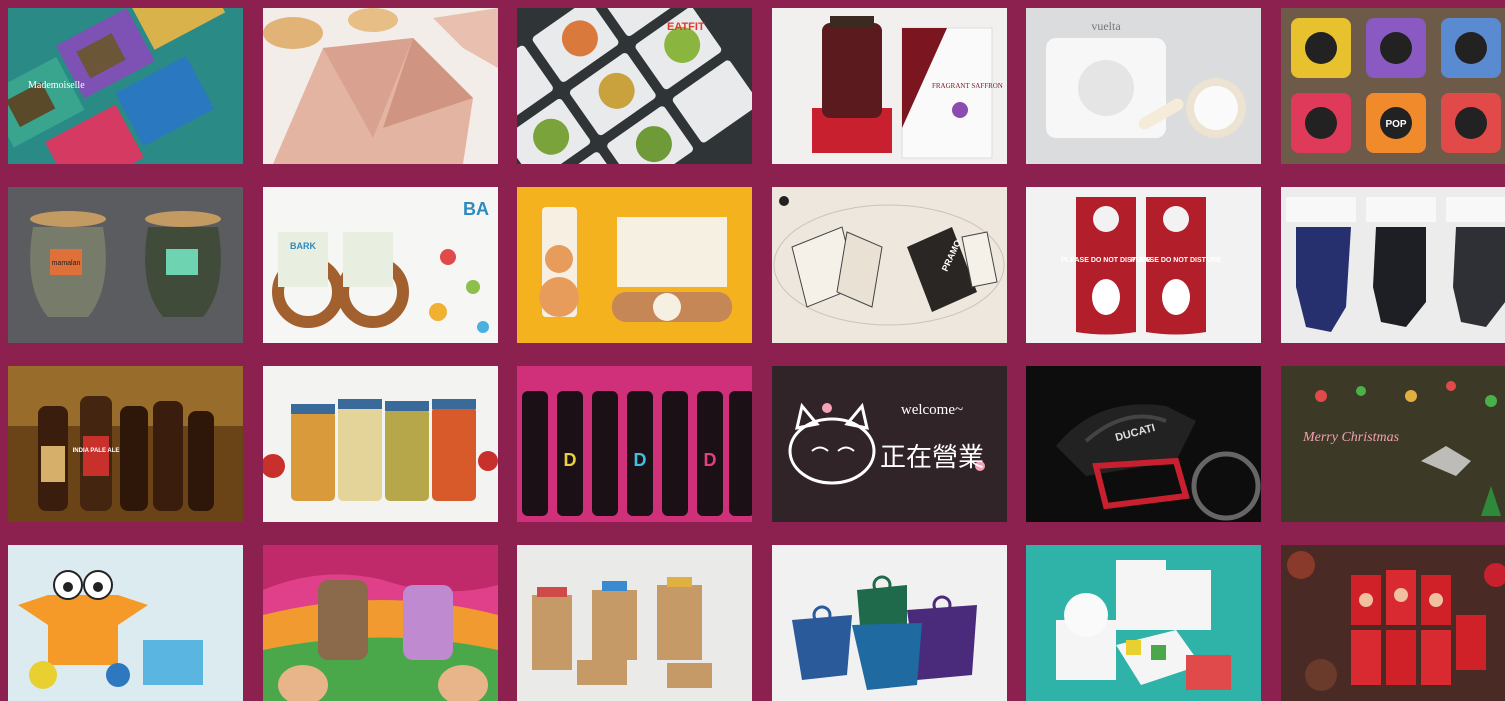 The image size is (1505, 701). I want to click on tile-text: D, so click(570, 460).